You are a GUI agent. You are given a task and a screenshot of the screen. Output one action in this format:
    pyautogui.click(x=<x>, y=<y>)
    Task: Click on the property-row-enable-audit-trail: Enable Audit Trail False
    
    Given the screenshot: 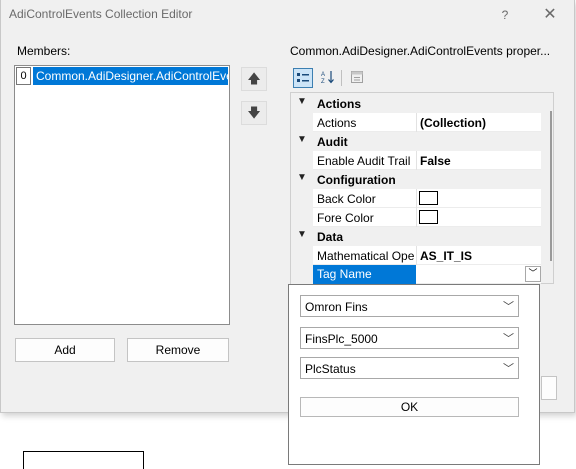 What is the action you would take?
    pyautogui.click(x=416, y=160)
    